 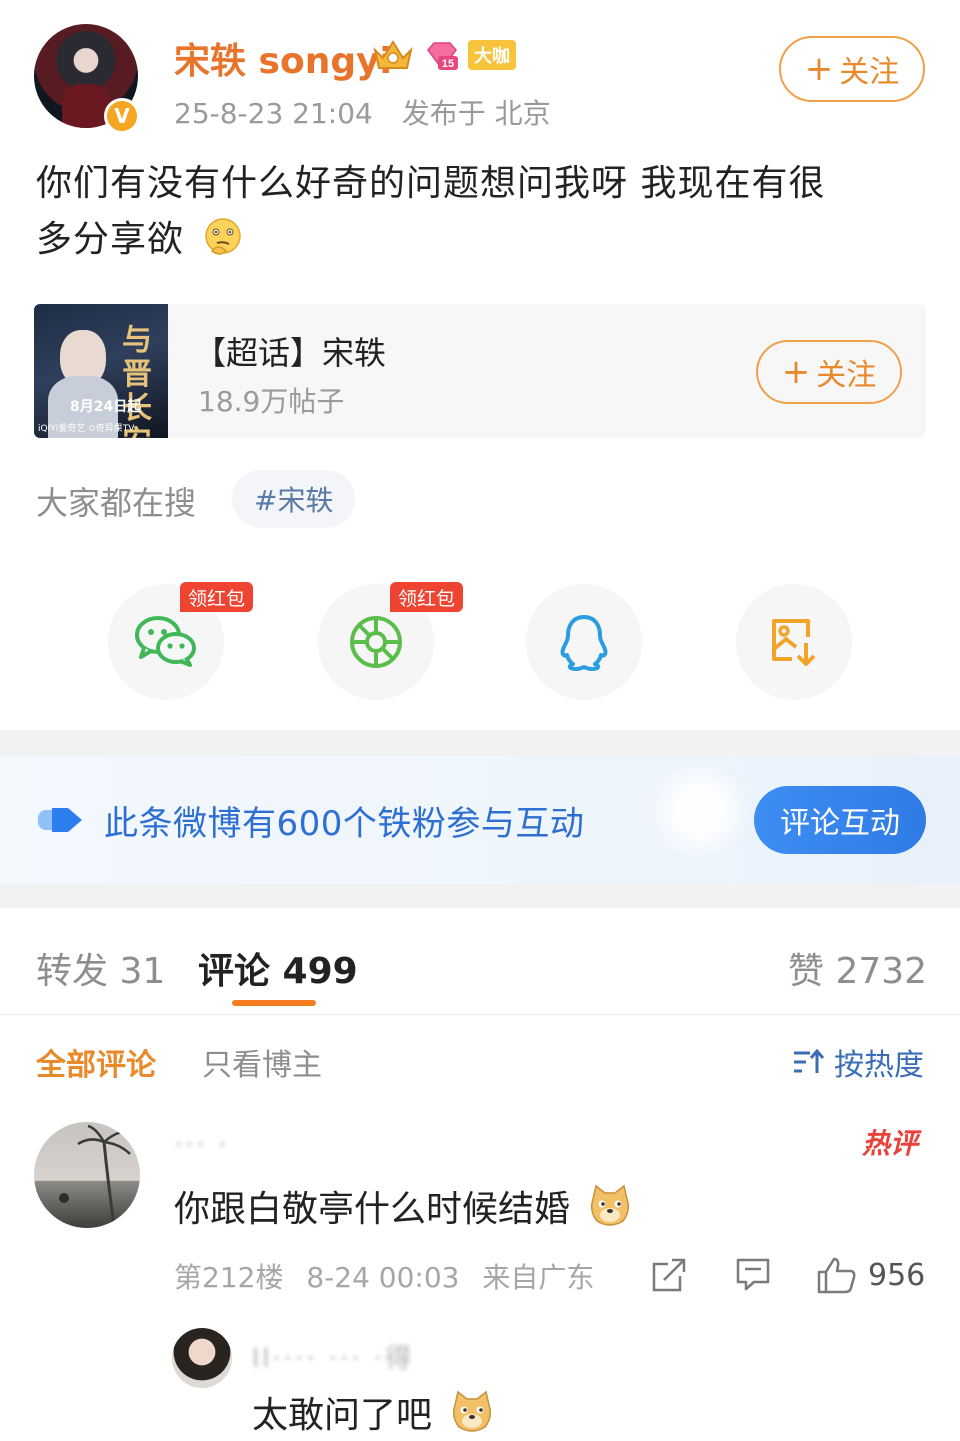 What do you see at coordinates (122, 116) in the screenshot?
I see `v-verified-icon: V` at bounding box center [122, 116].